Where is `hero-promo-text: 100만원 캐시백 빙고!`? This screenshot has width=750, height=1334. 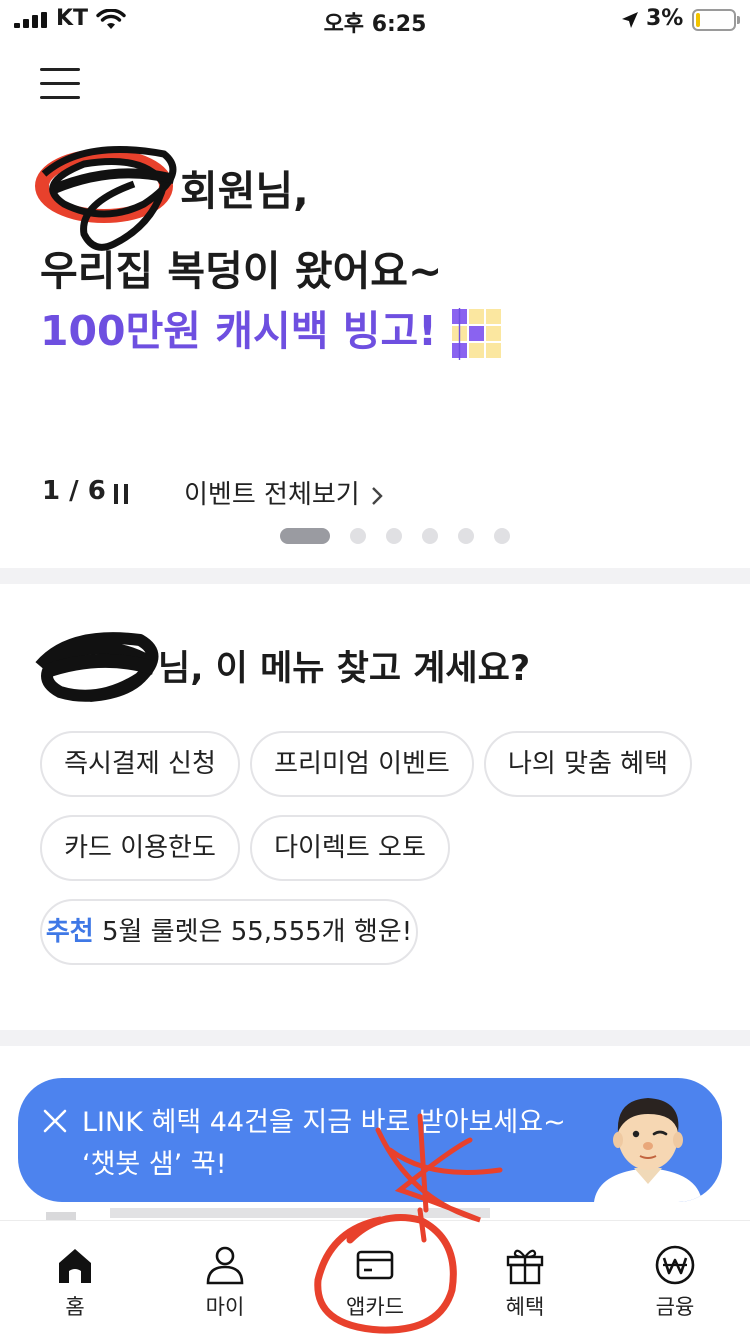 hero-promo-text: 100만원 캐시백 빙고! is located at coordinates (238, 331).